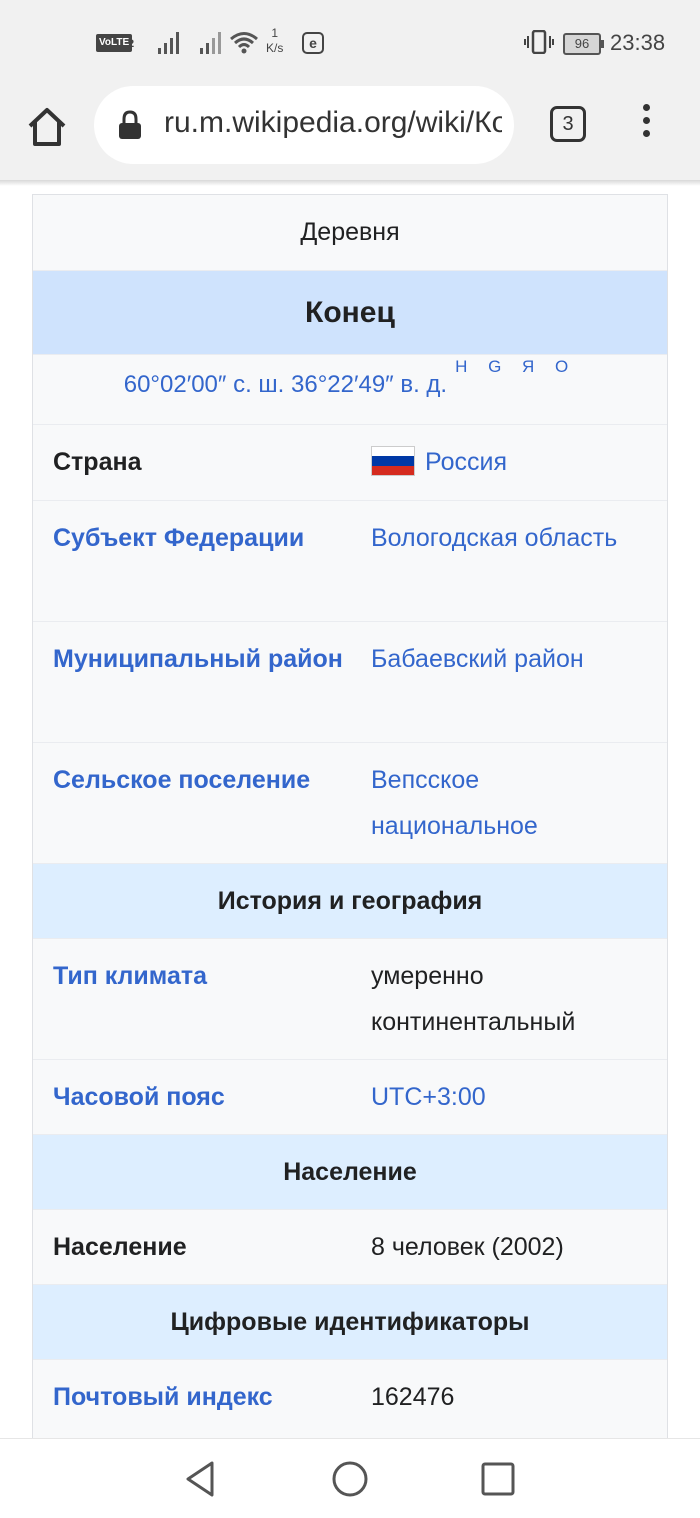 This screenshot has width=700, height=1518. Describe the element at coordinates (191, 561) in the screenshot. I see `subject-label: Субъект Федерации` at that location.